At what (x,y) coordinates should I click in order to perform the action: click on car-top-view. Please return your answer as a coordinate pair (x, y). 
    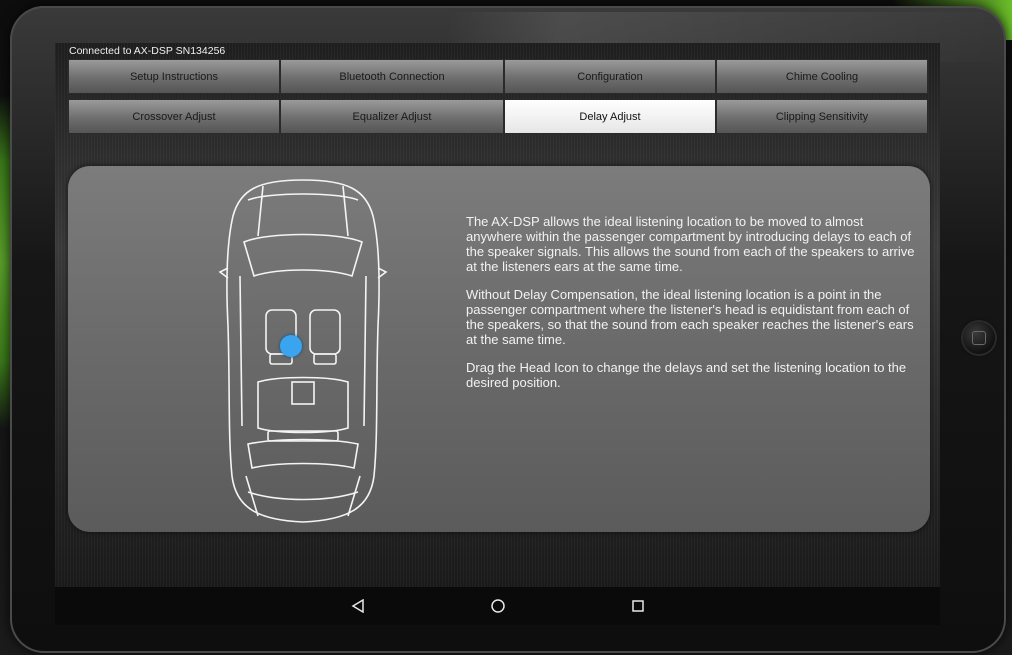
    Looking at the image, I should click on (303, 351).